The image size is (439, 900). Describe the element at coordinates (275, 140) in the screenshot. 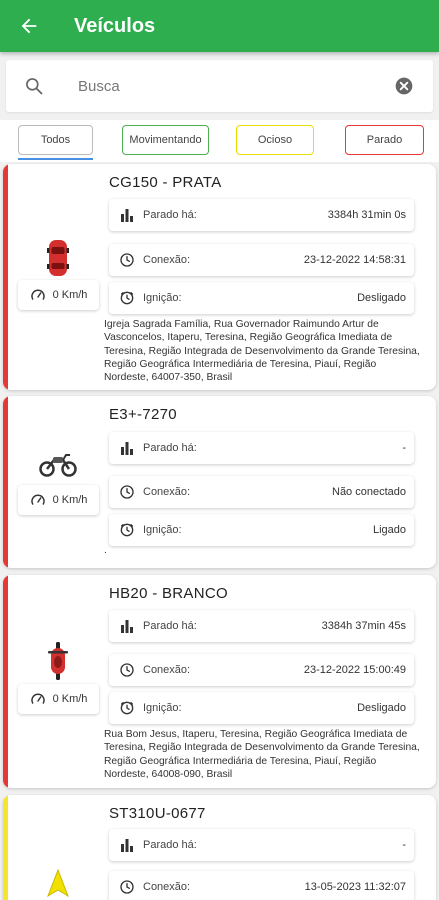

I see `filter-ocioso: Ocioso` at that location.